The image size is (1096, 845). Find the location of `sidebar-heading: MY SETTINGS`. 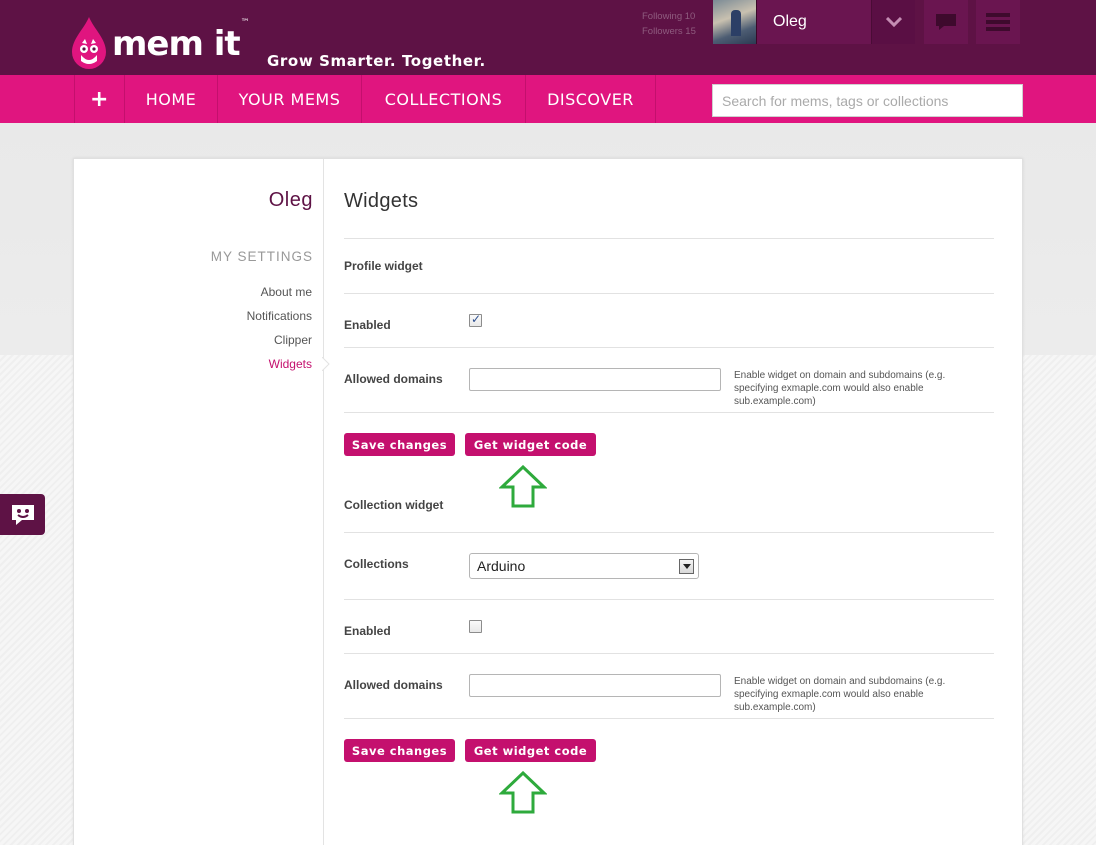

sidebar-heading: MY SETTINGS is located at coordinates (261, 256).